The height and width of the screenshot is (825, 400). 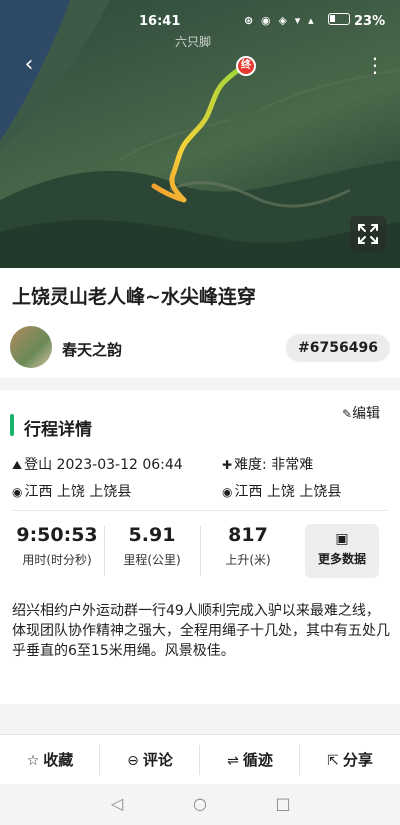 I want to click on nav-back-icon: ◁, so click(x=117, y=804).